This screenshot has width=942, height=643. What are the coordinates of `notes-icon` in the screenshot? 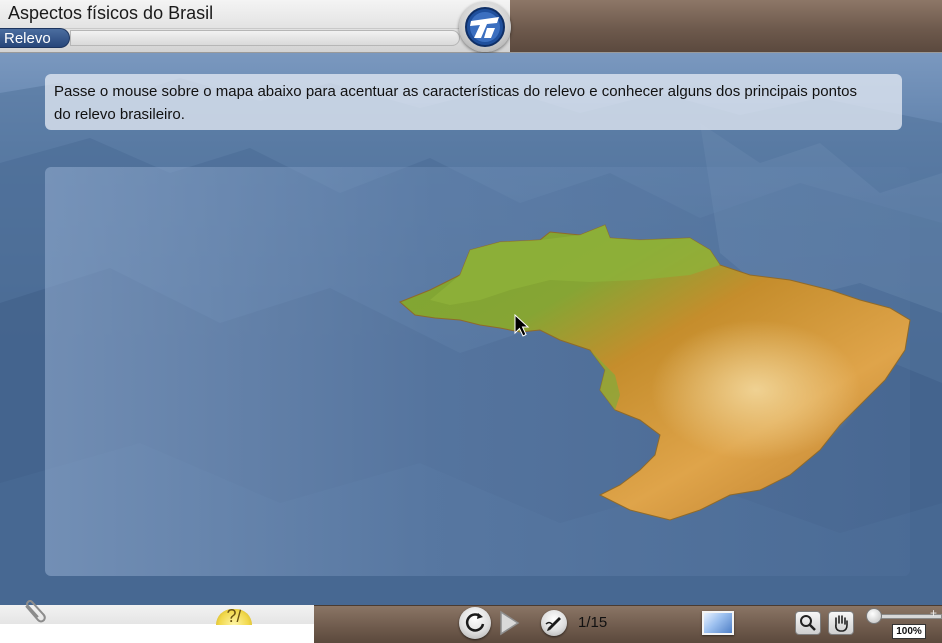 It's located at (553, 624).